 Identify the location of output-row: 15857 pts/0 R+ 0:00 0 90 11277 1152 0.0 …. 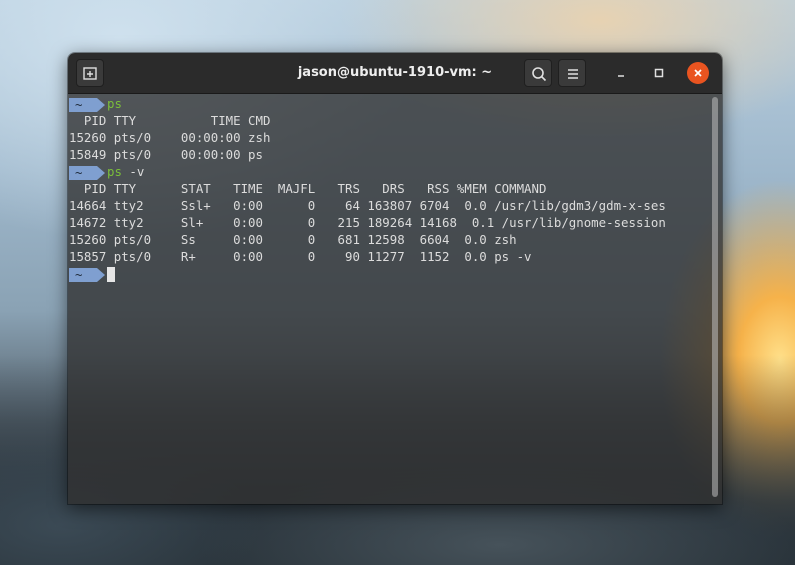
(300, 256).